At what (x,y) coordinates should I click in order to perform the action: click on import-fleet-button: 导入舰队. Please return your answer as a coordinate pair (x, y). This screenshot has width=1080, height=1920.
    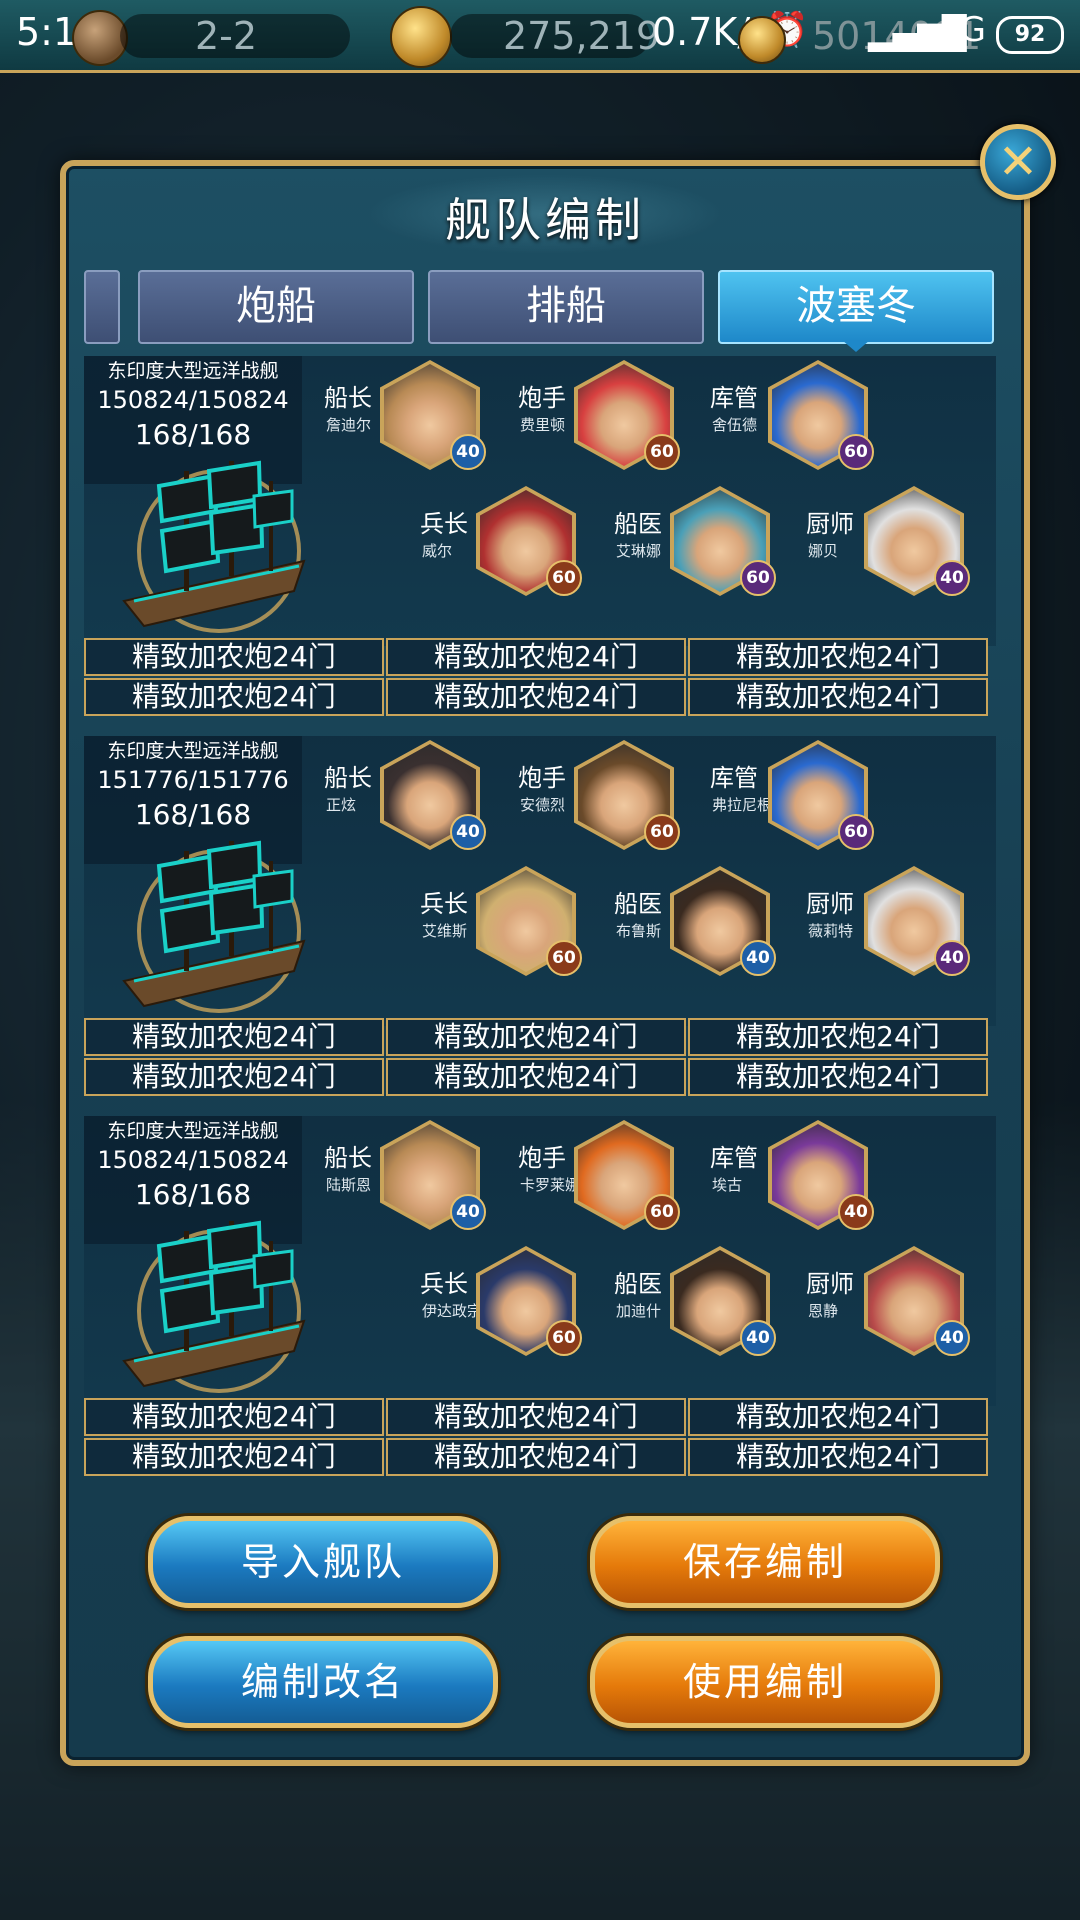
    Looking at the image, I should click on (323, 1562).